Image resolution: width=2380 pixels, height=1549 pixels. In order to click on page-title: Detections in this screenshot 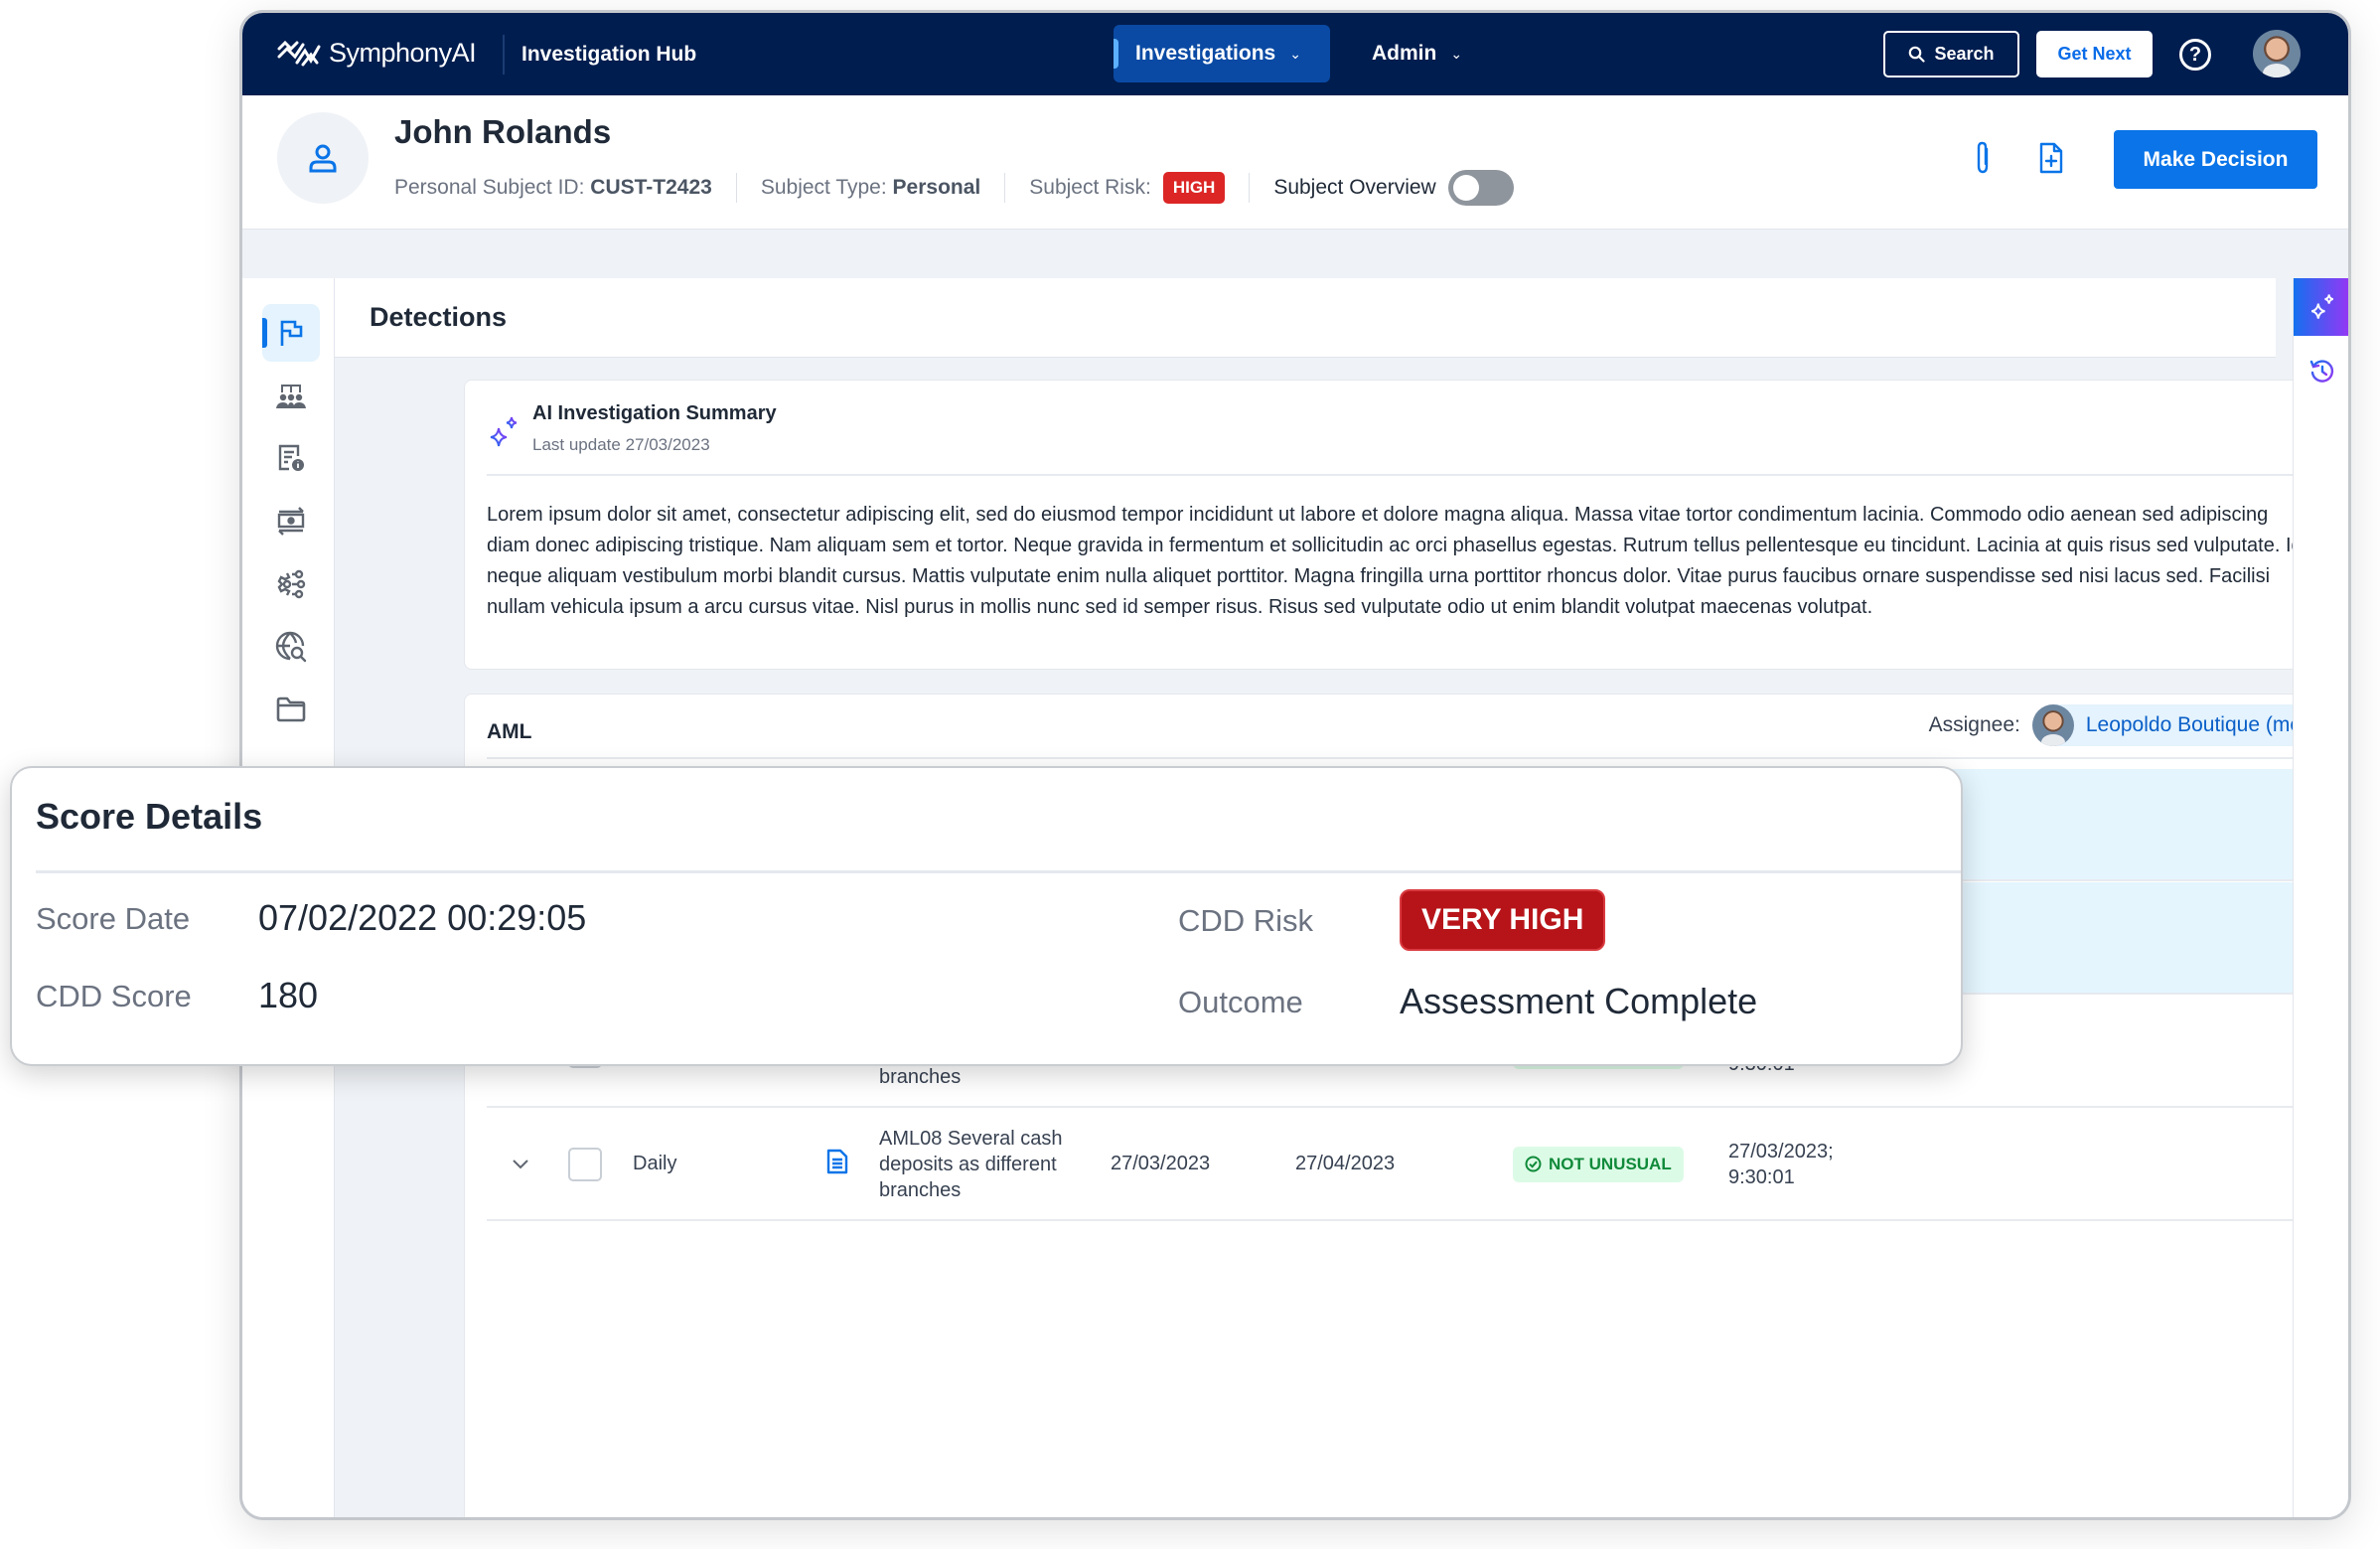, I will do `click(439, 317)`.